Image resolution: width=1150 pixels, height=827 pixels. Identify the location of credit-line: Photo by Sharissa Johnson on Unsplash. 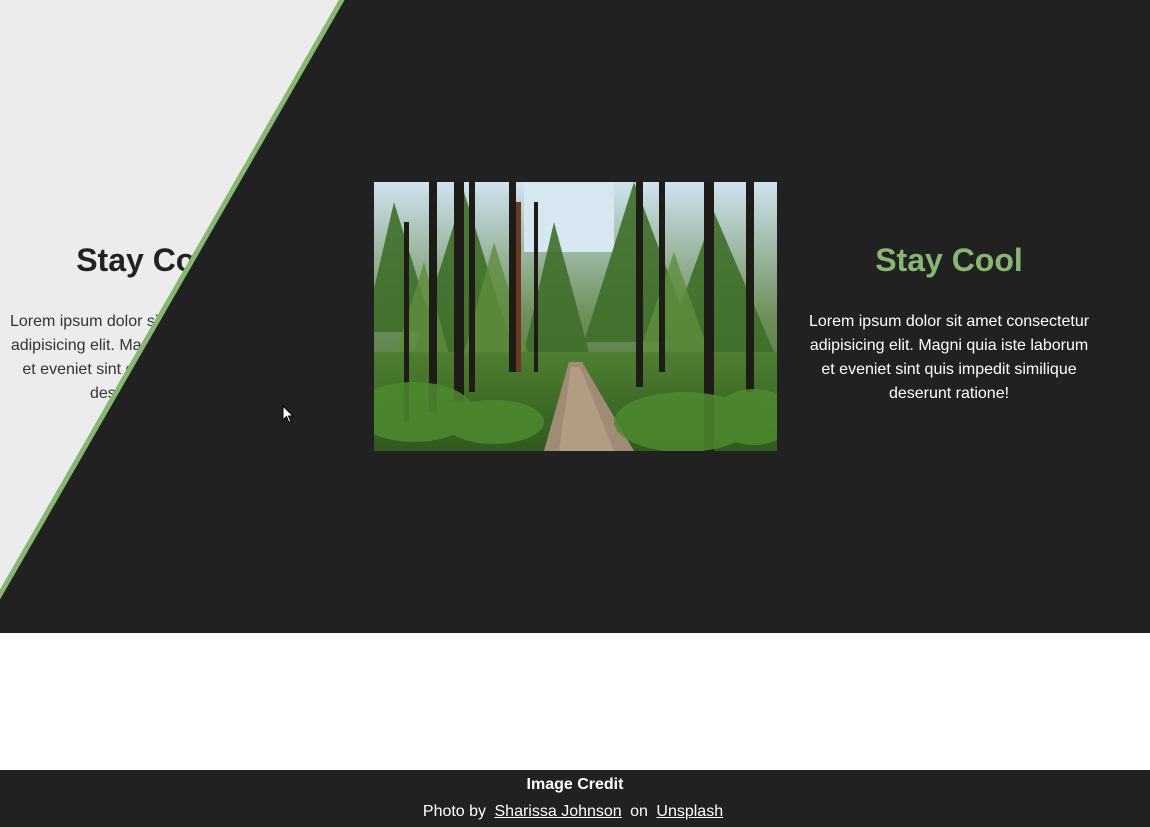
(575, 812).